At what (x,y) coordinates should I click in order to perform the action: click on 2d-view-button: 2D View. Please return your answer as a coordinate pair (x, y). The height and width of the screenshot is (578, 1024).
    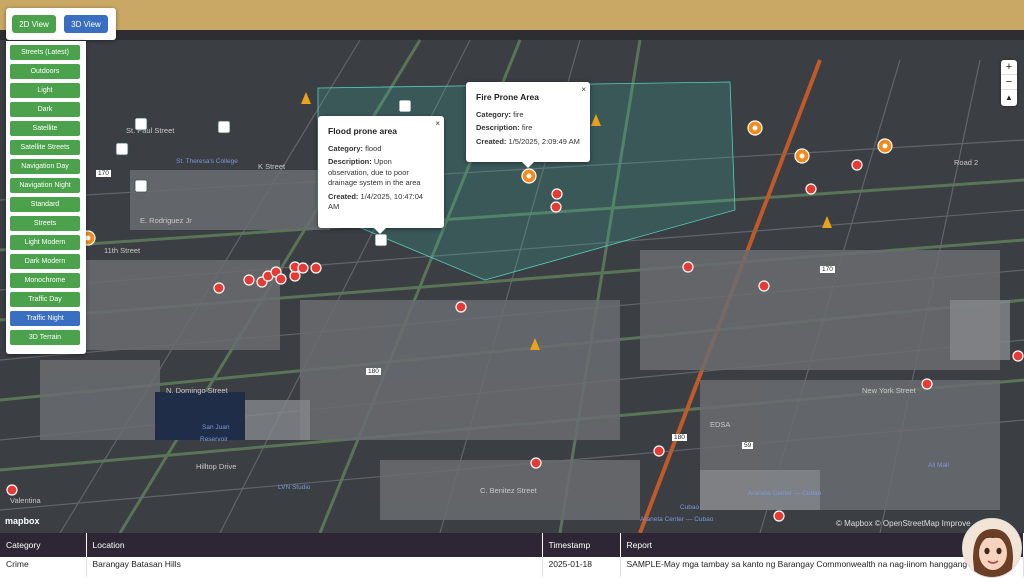
    Looking at the image, I should click on (34, 24).